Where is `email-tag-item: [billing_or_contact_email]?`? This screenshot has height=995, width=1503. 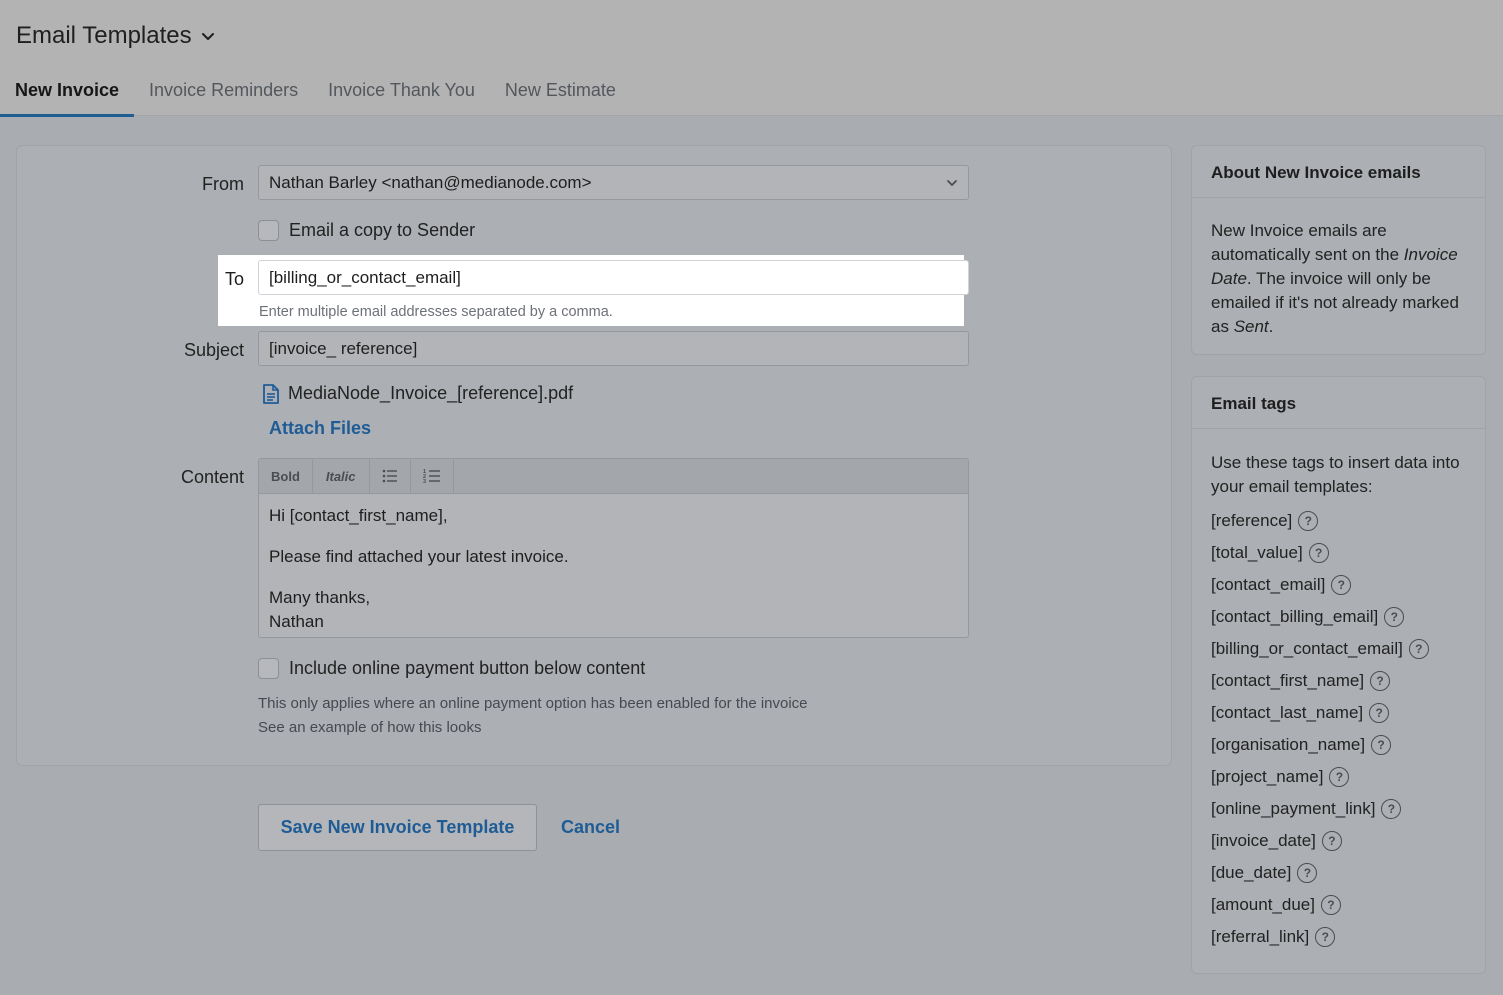 email-tag-item: [billing_or_contact_email]? is located at coordinates (1338, 649).